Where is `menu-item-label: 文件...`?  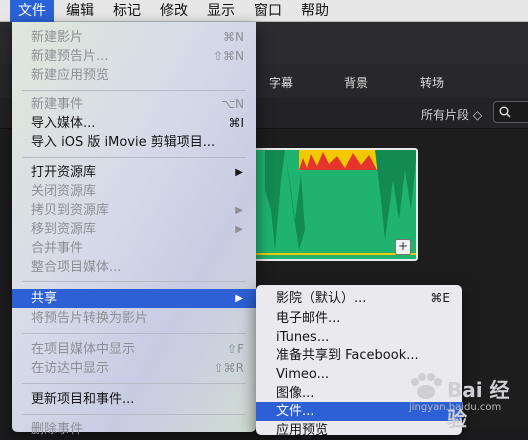
menu-item-label: 文件... is located at coordinates (295, 411).